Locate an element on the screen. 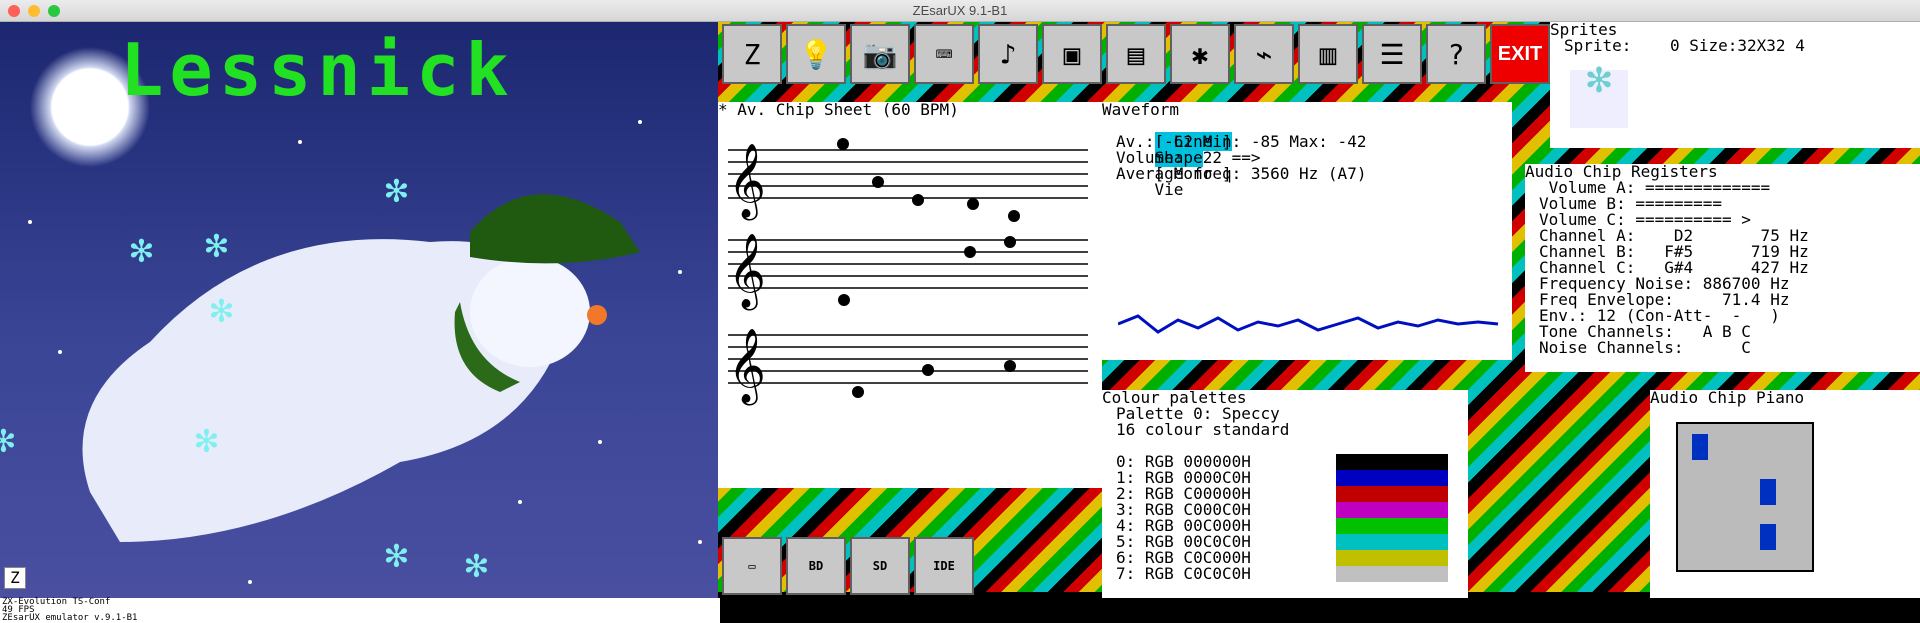  zesarux-corner-icon: Z is located at coordinates (15, 578).